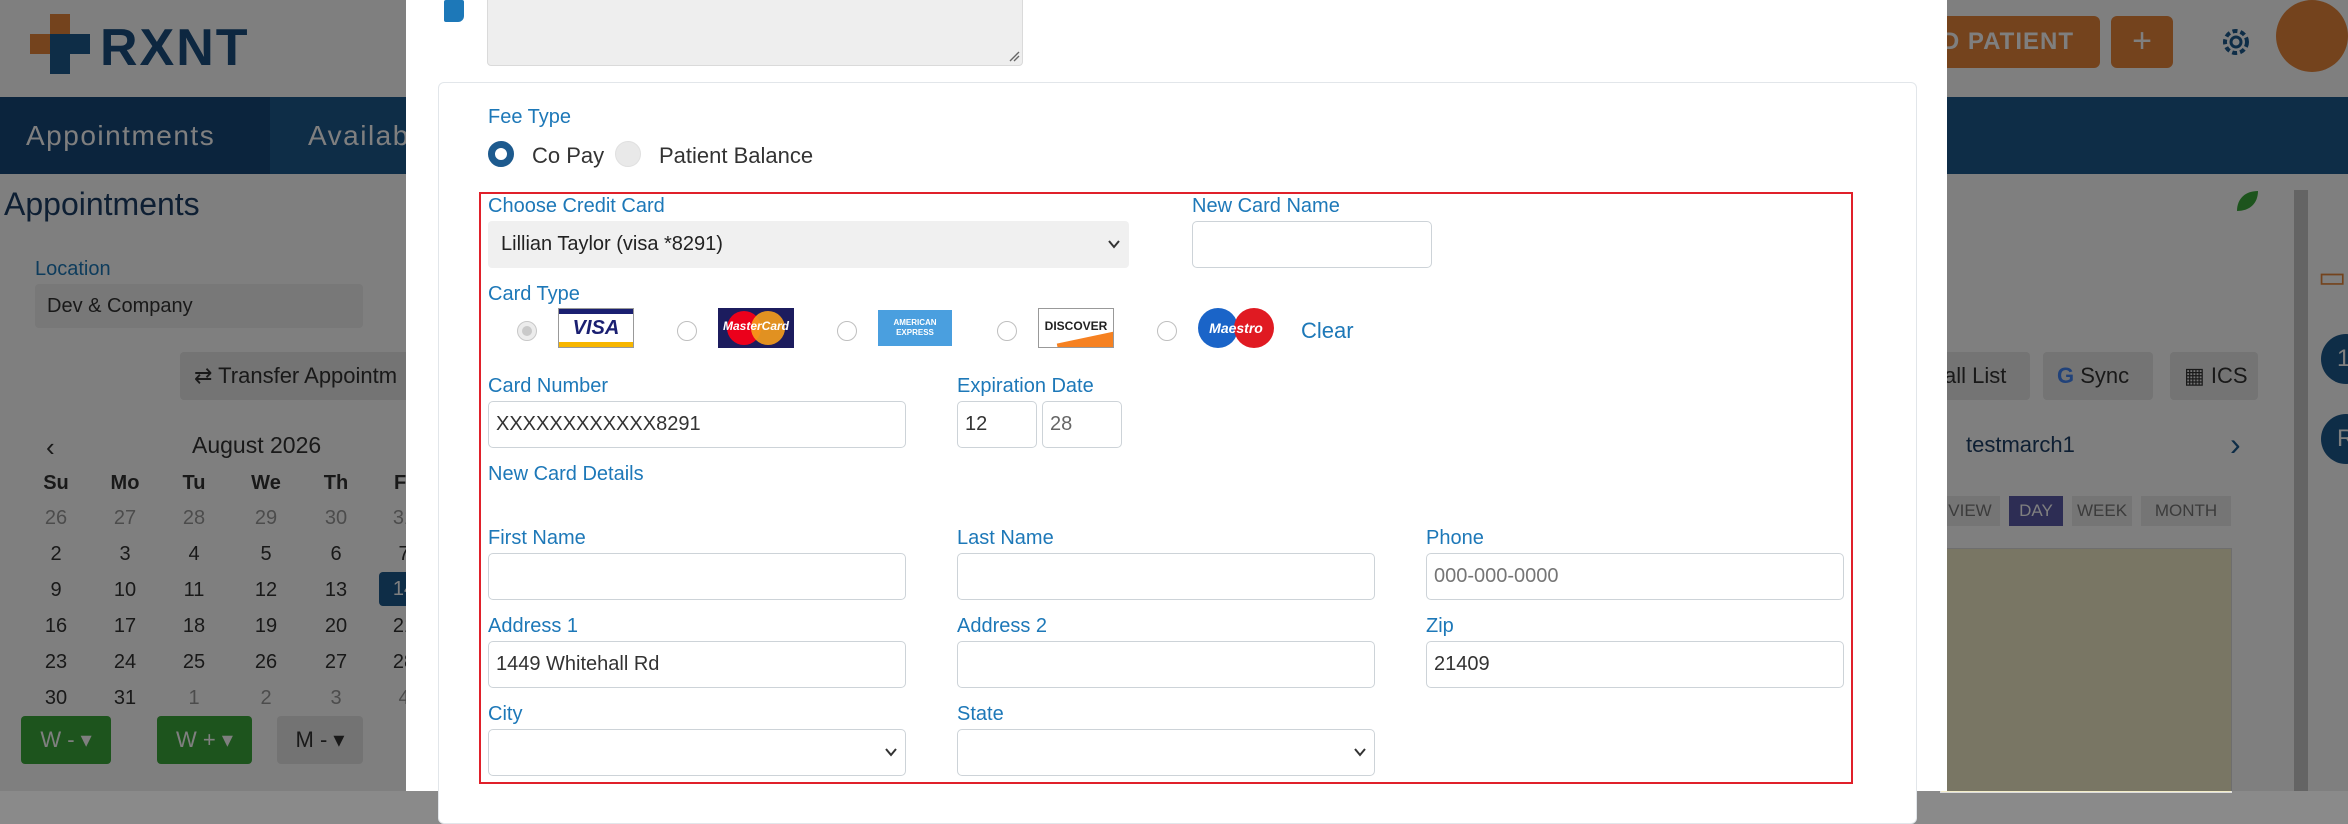 The height and width of the screenshot is (824, 2348). I want to click on card-number-input, so click(697, 424).